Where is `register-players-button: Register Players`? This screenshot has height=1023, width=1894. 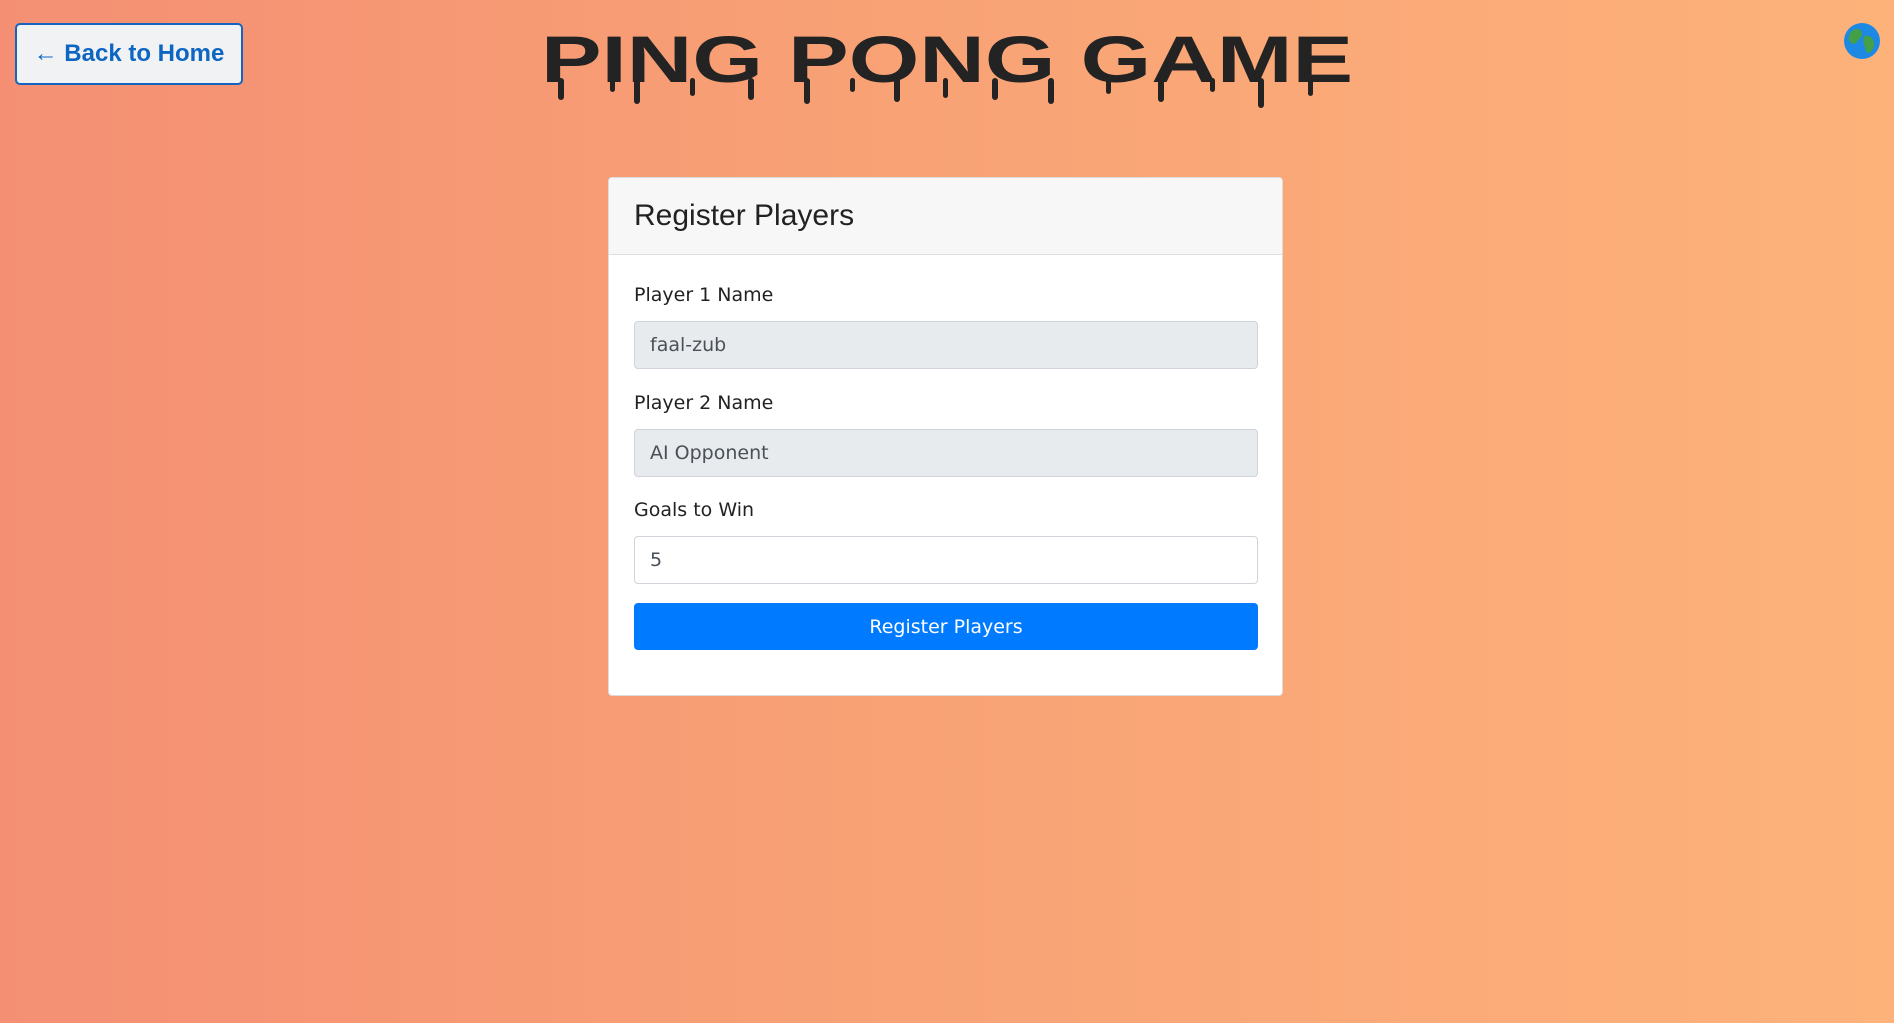 register-players-button: Register Players is located at coordinates (946, 626).